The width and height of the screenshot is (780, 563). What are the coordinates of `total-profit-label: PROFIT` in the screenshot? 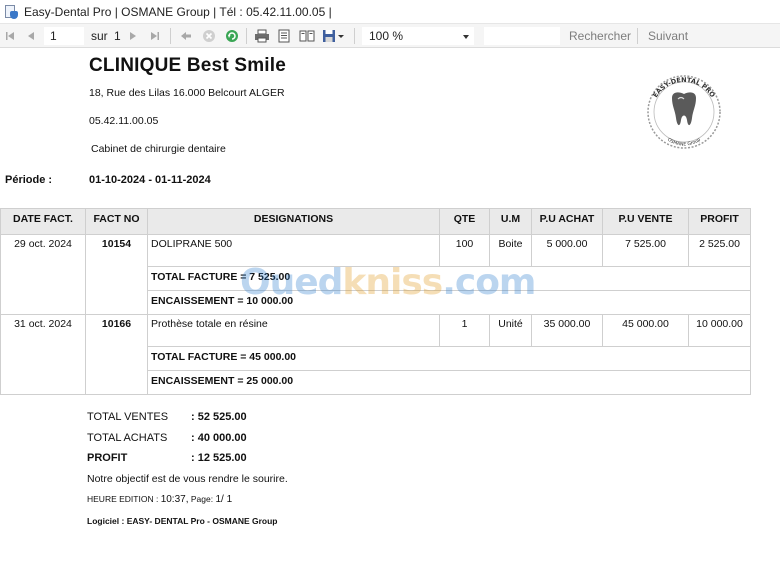 It's located at (107, 458).